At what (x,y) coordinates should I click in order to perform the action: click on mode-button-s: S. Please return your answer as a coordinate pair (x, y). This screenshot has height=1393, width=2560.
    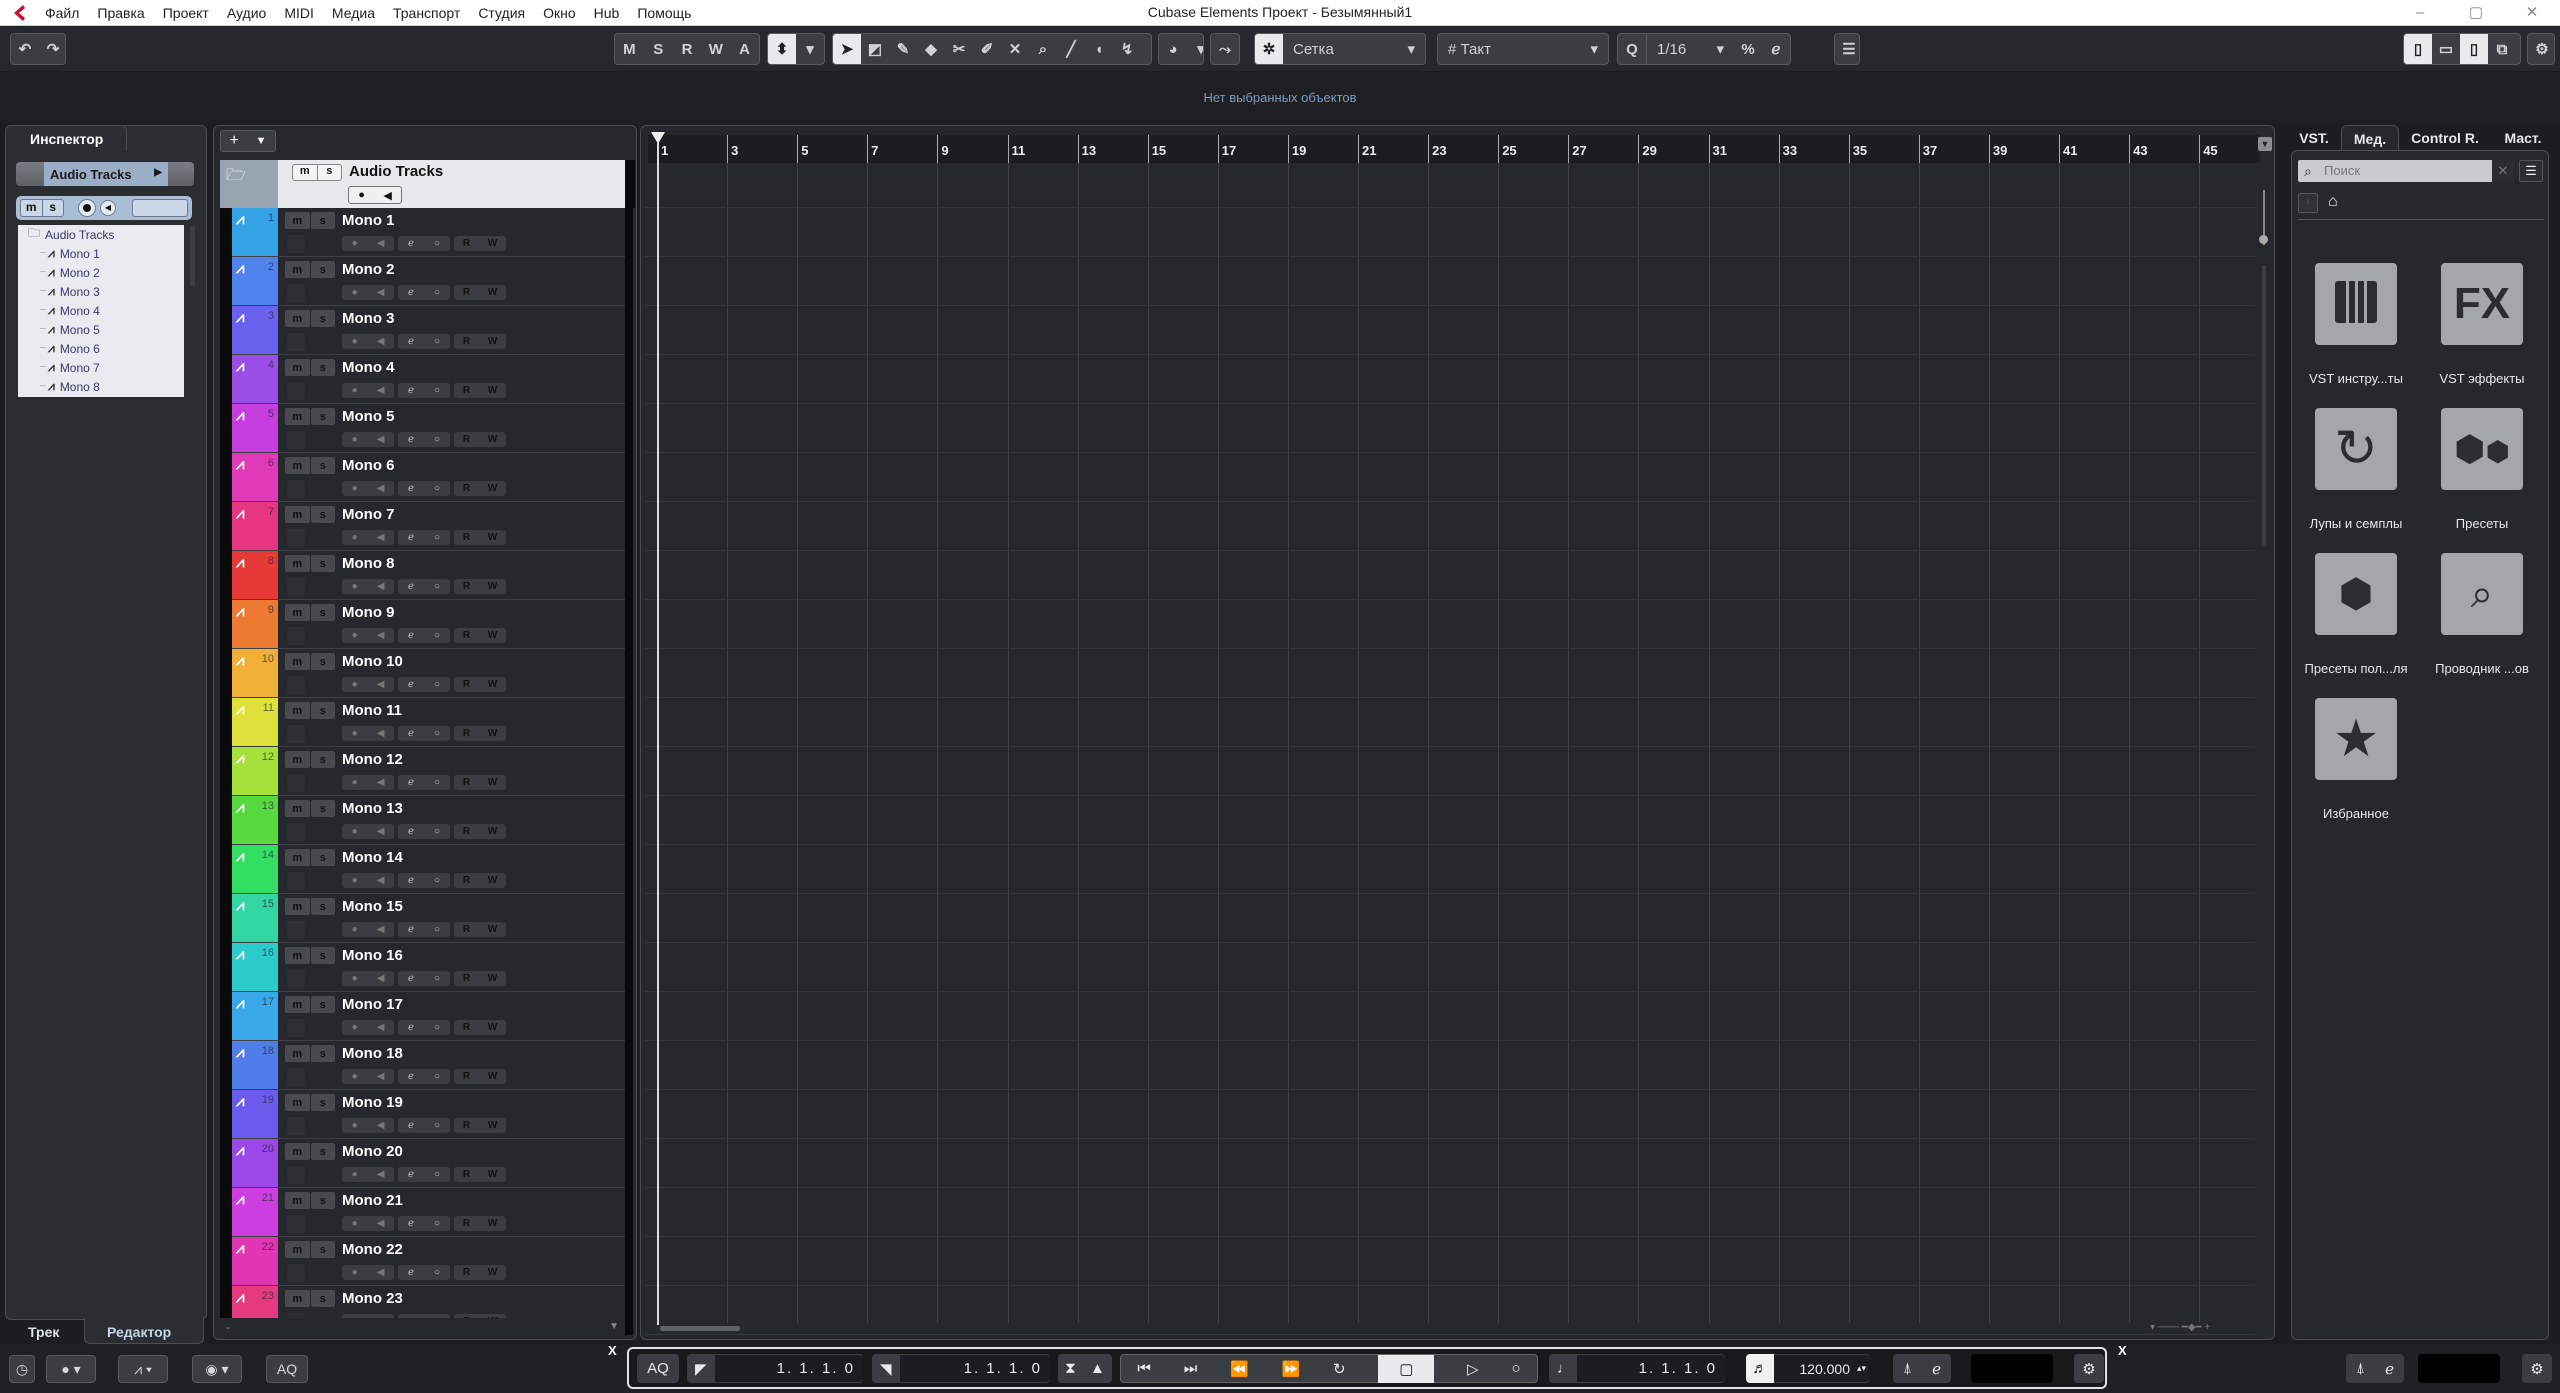
    Looking at the image, I should click on (658, 49).